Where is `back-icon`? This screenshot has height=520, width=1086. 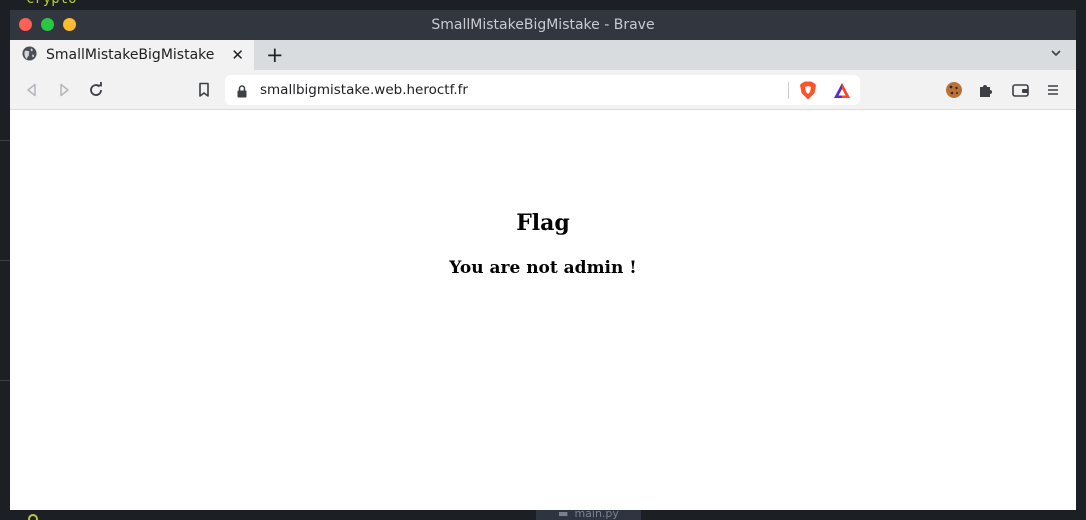 back-icon is located at coordinates (32, 90).